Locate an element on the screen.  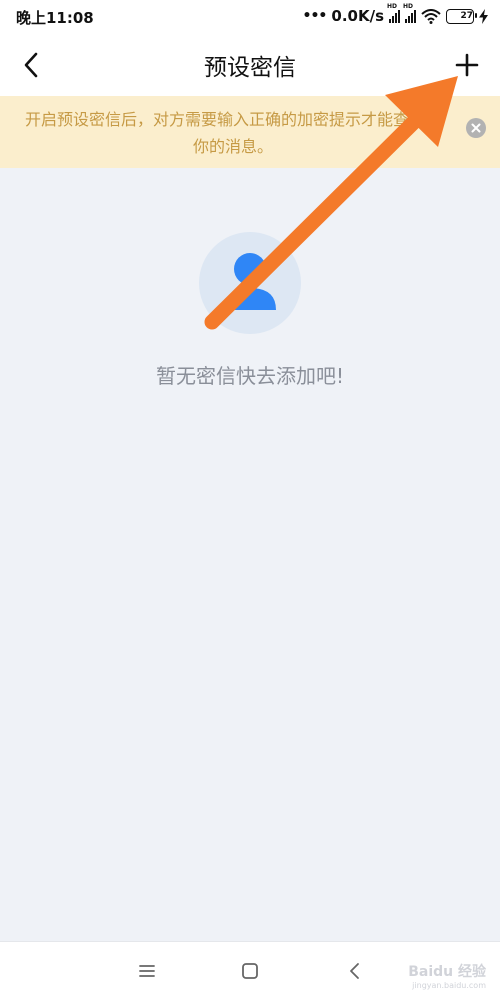
back-icon is located at coordinates (354, 971).